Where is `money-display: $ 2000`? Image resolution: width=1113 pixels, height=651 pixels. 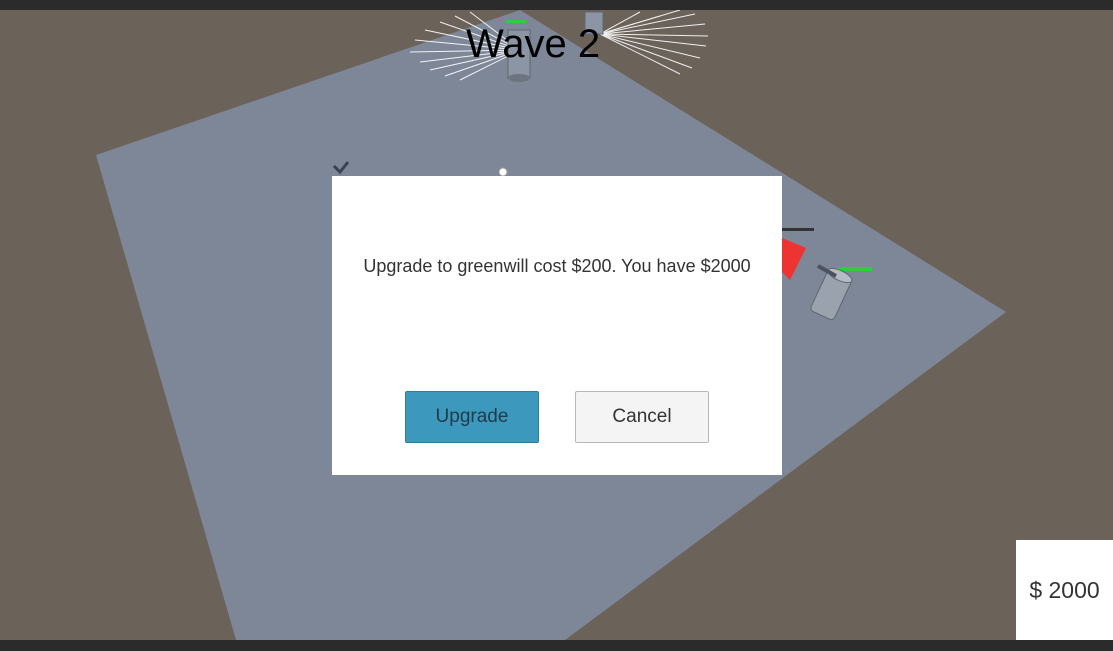
money-display: $ 2000 is located at coordinates (1064, 590).